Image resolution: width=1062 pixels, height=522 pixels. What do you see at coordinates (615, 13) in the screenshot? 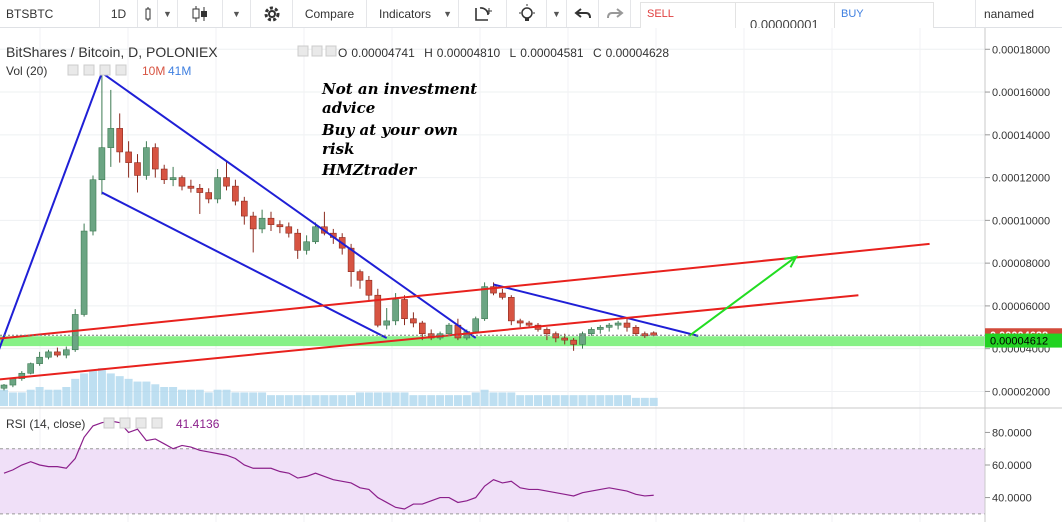
I see `redo-icon` at bounding box center [615, 13].